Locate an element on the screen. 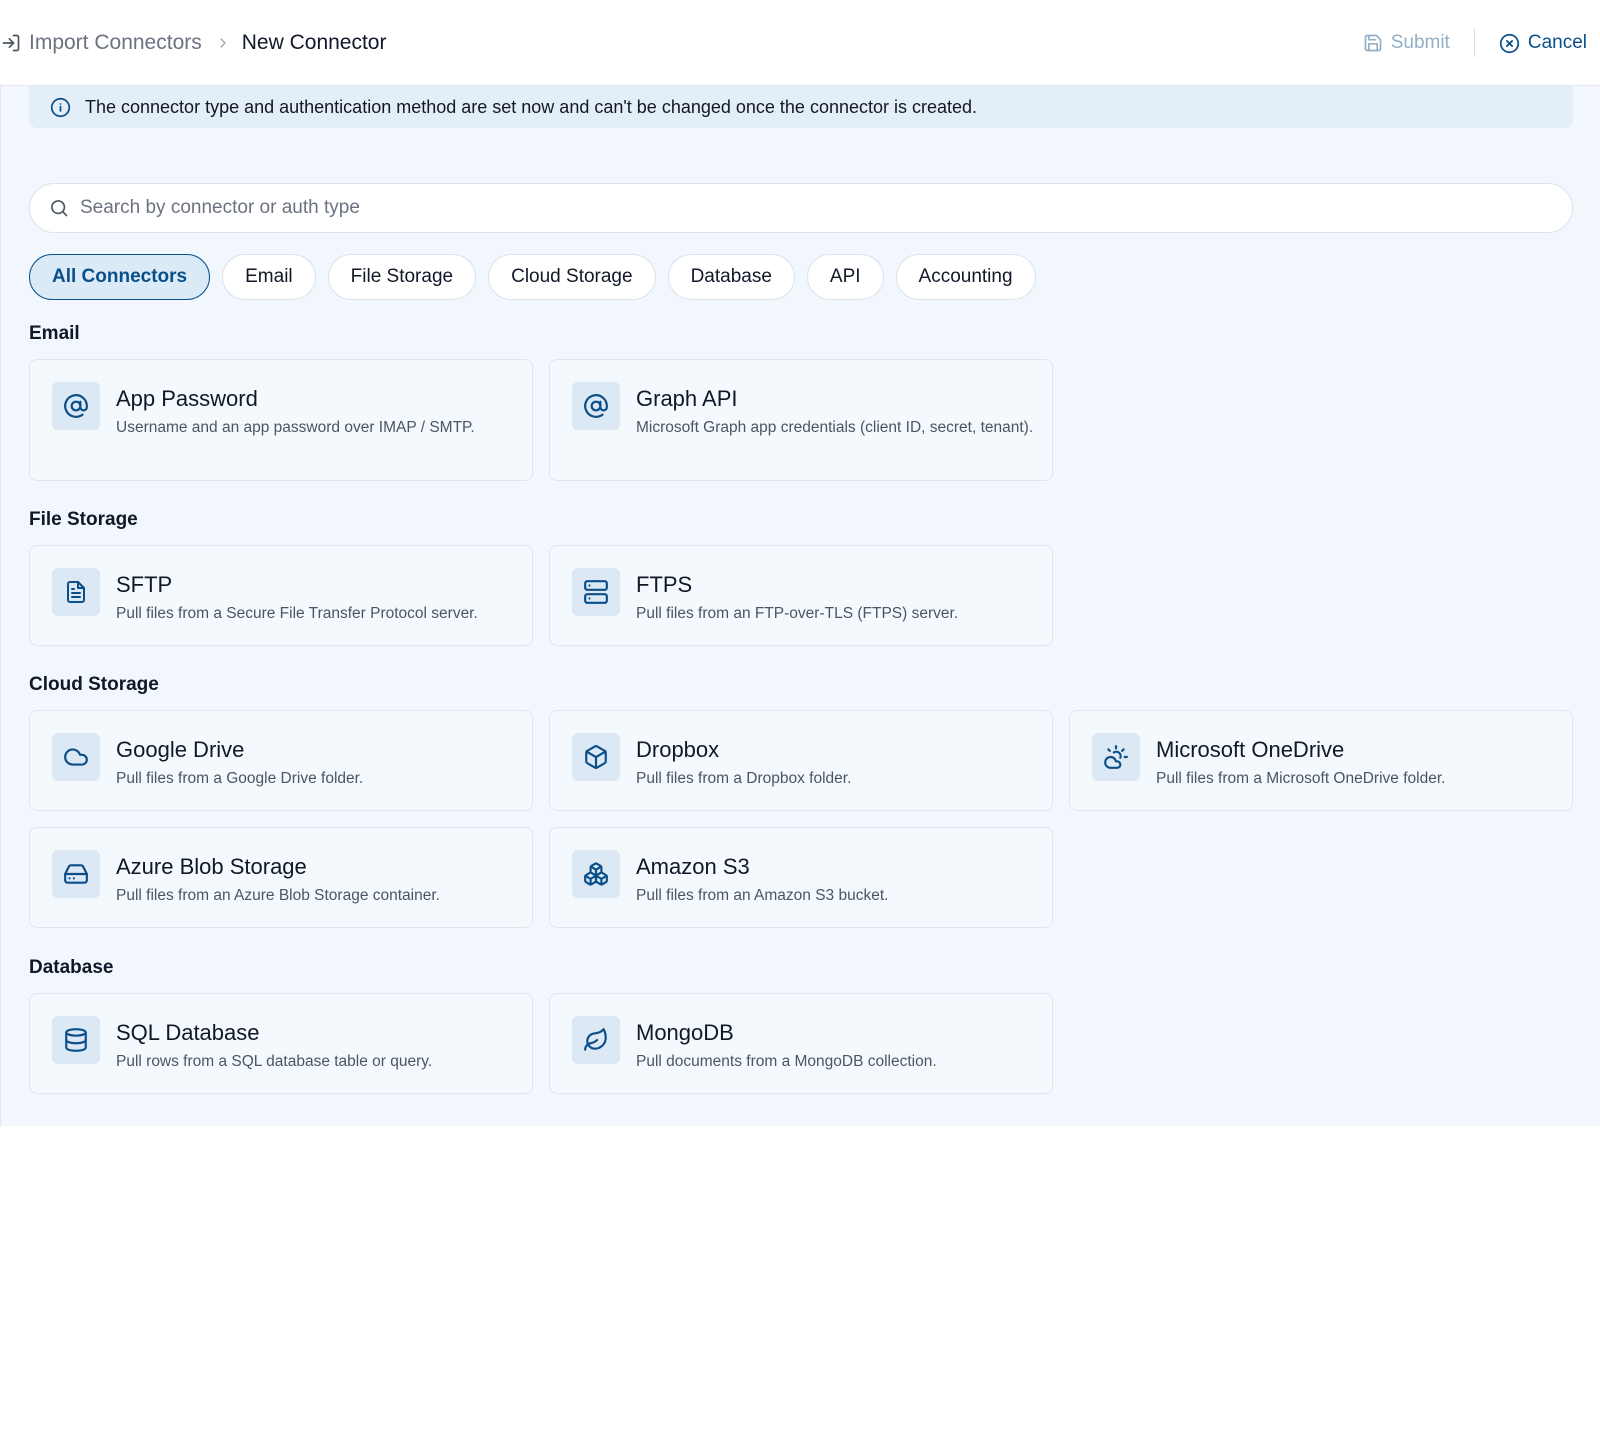  card-title: SQL Database is located at coordinates (188, 1032).